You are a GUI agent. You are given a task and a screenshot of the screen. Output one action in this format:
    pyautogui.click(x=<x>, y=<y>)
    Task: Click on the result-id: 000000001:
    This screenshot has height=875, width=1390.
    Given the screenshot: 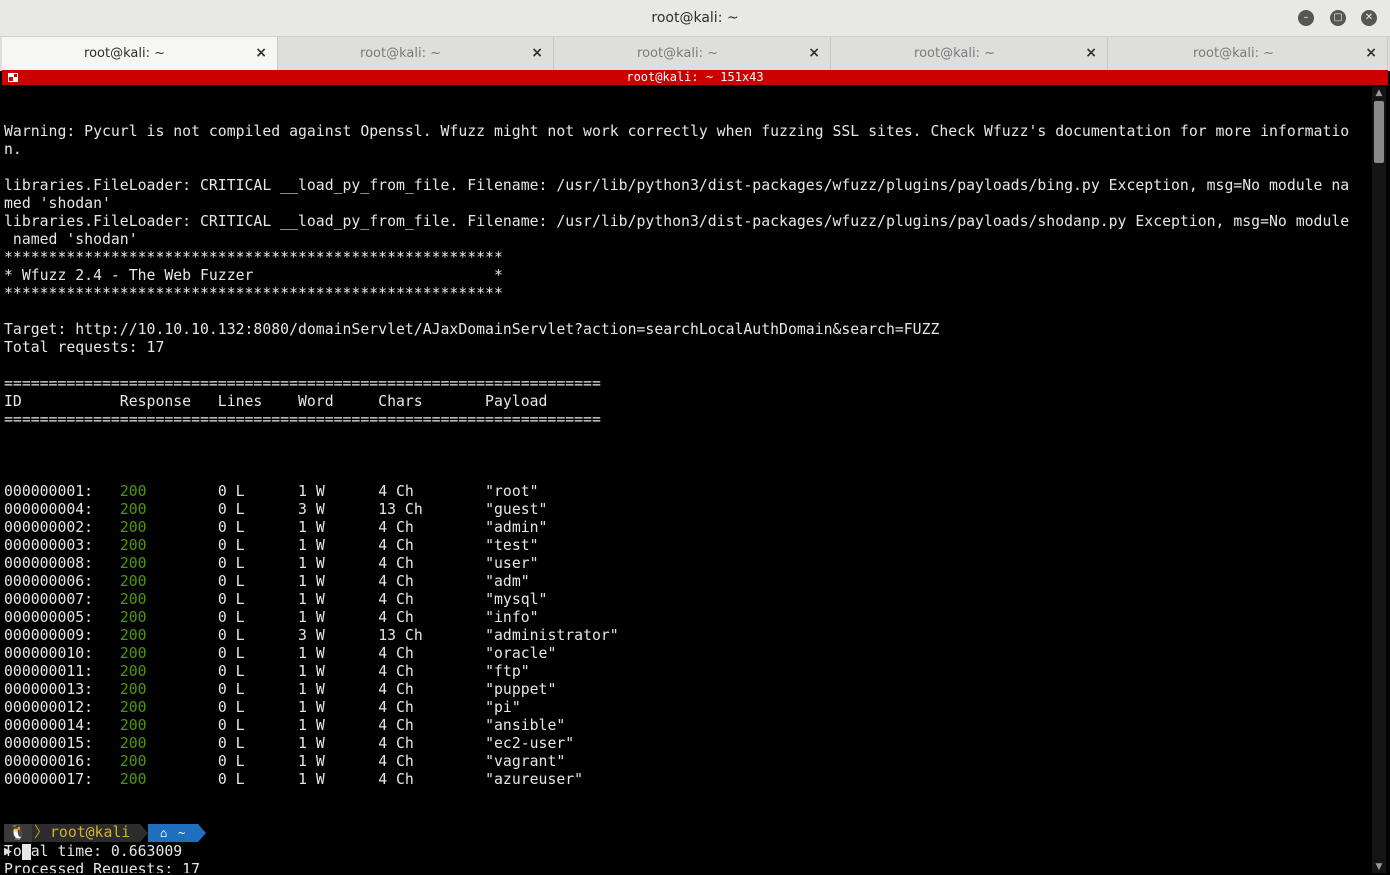 What is the action you would take?
    pyautogui.click(x=62, y=491)
    